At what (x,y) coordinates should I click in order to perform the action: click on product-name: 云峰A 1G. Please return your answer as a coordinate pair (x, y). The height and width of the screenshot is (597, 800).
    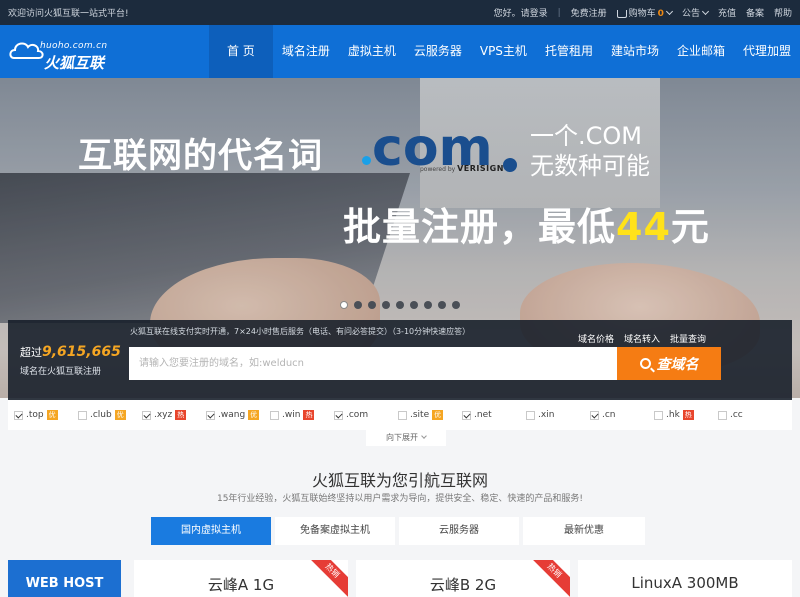
    Looking at the image, I should click on (241, 585).